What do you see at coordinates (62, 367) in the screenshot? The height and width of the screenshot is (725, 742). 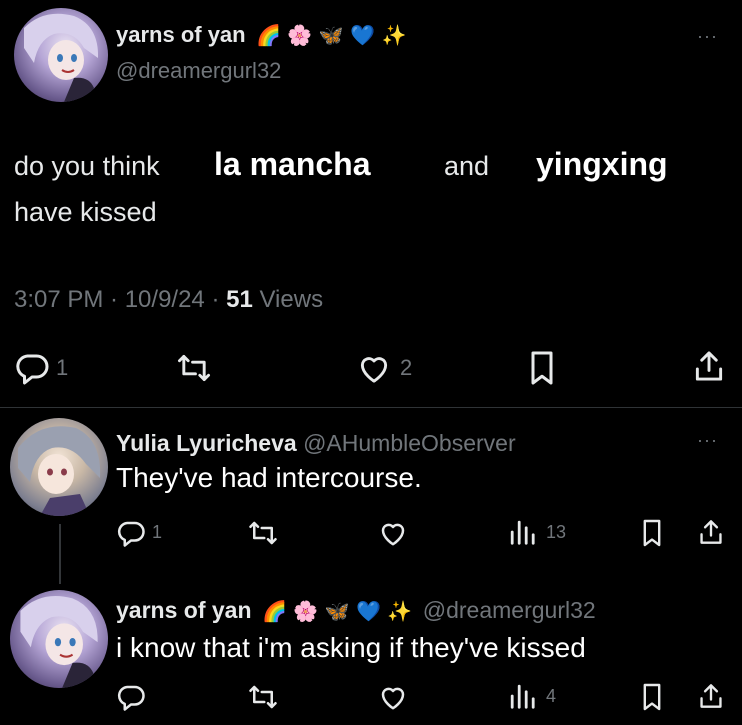 I see `reply-count: 1` at bounding box center [62, 367].